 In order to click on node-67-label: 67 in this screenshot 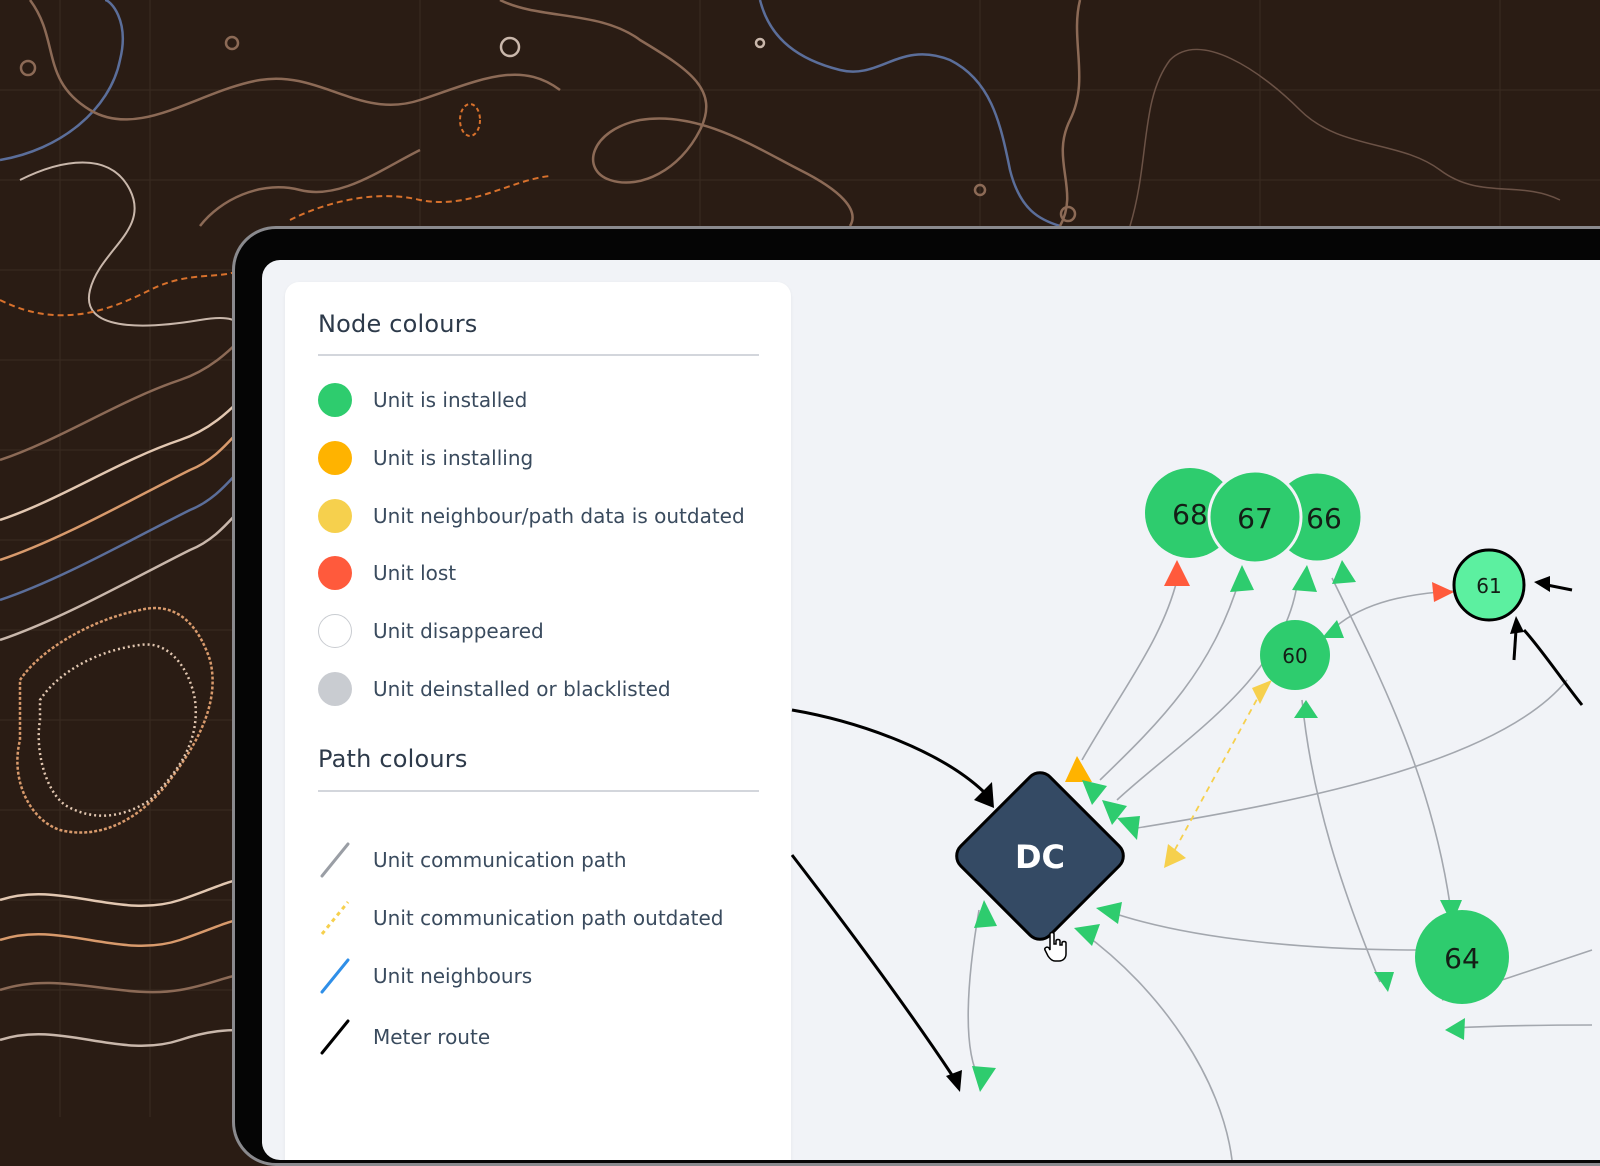, I will do `click(1255, 518)`.